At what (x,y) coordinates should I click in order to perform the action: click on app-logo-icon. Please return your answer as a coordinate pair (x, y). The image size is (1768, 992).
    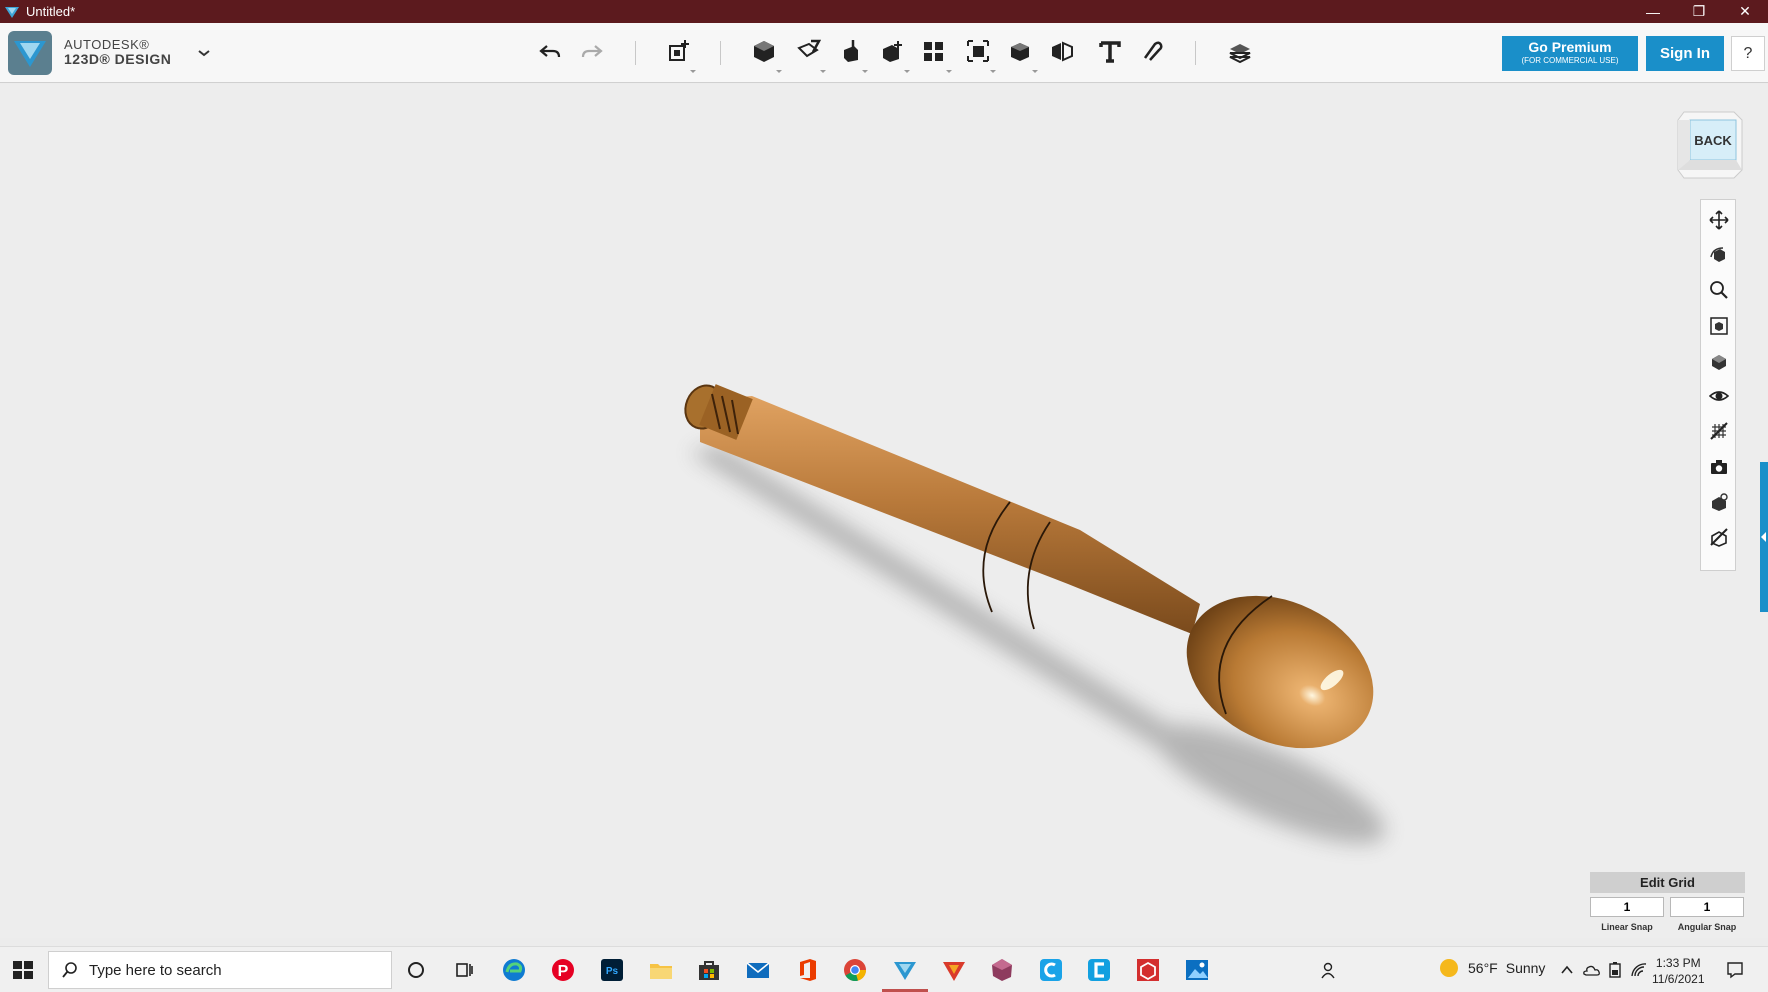
    Looking at the image, I should click on (12, 12).